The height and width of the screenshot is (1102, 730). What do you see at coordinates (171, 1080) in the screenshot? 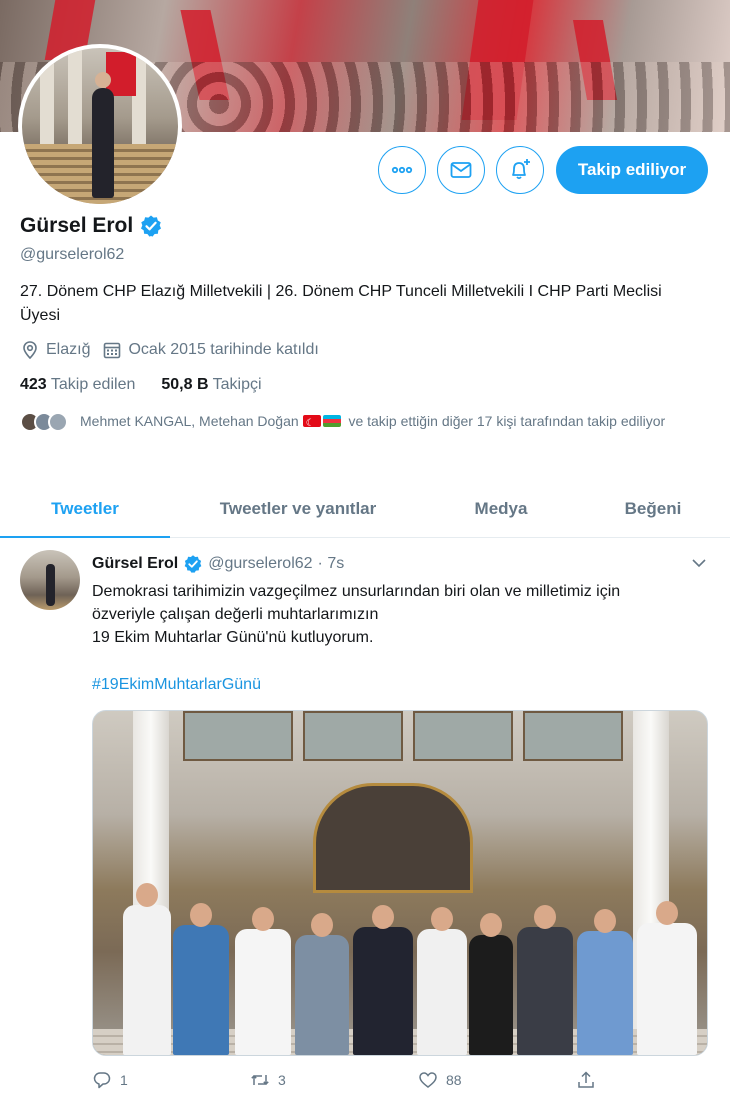
I see `reply-button: 1` at bounding box center [171, 1080].